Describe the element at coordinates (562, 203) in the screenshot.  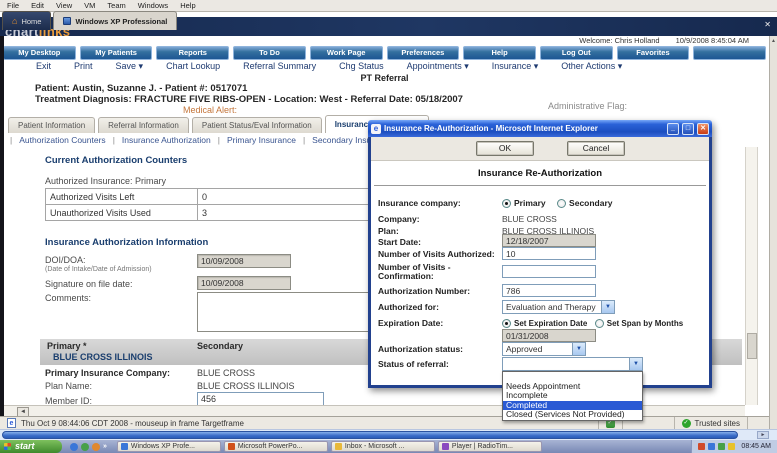
I see `radio-secondary` at that location.